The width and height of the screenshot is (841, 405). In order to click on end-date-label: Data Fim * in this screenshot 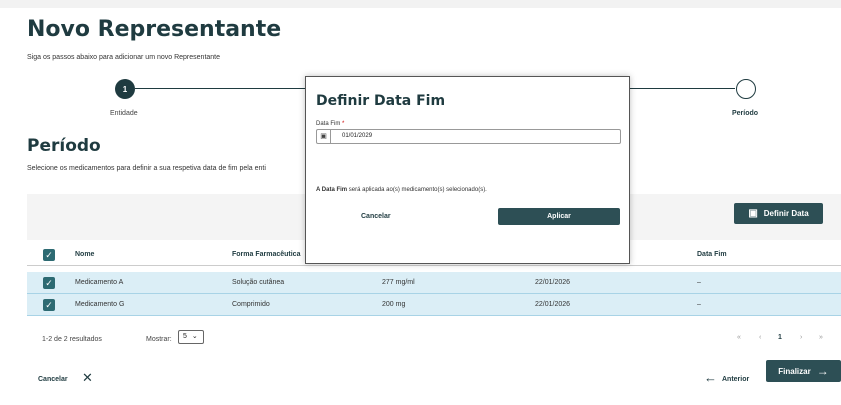, I will do `click(330, 124)`.